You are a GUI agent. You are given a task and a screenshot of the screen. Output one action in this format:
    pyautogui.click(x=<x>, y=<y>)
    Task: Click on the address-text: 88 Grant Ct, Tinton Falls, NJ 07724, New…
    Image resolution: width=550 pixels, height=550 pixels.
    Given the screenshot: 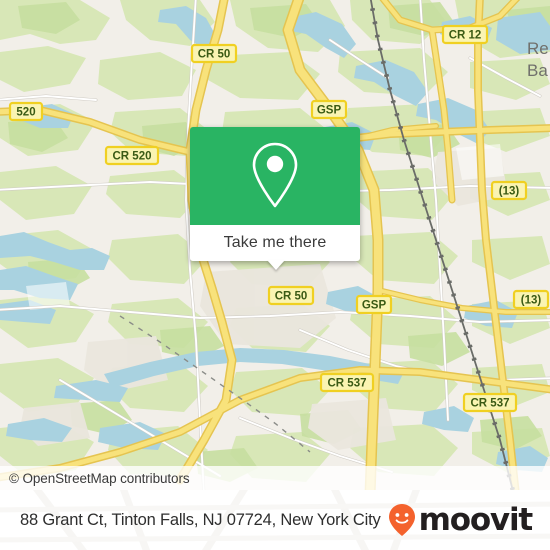 What is the action you would take?
    pyautogui.click(x=200, y=519)
    